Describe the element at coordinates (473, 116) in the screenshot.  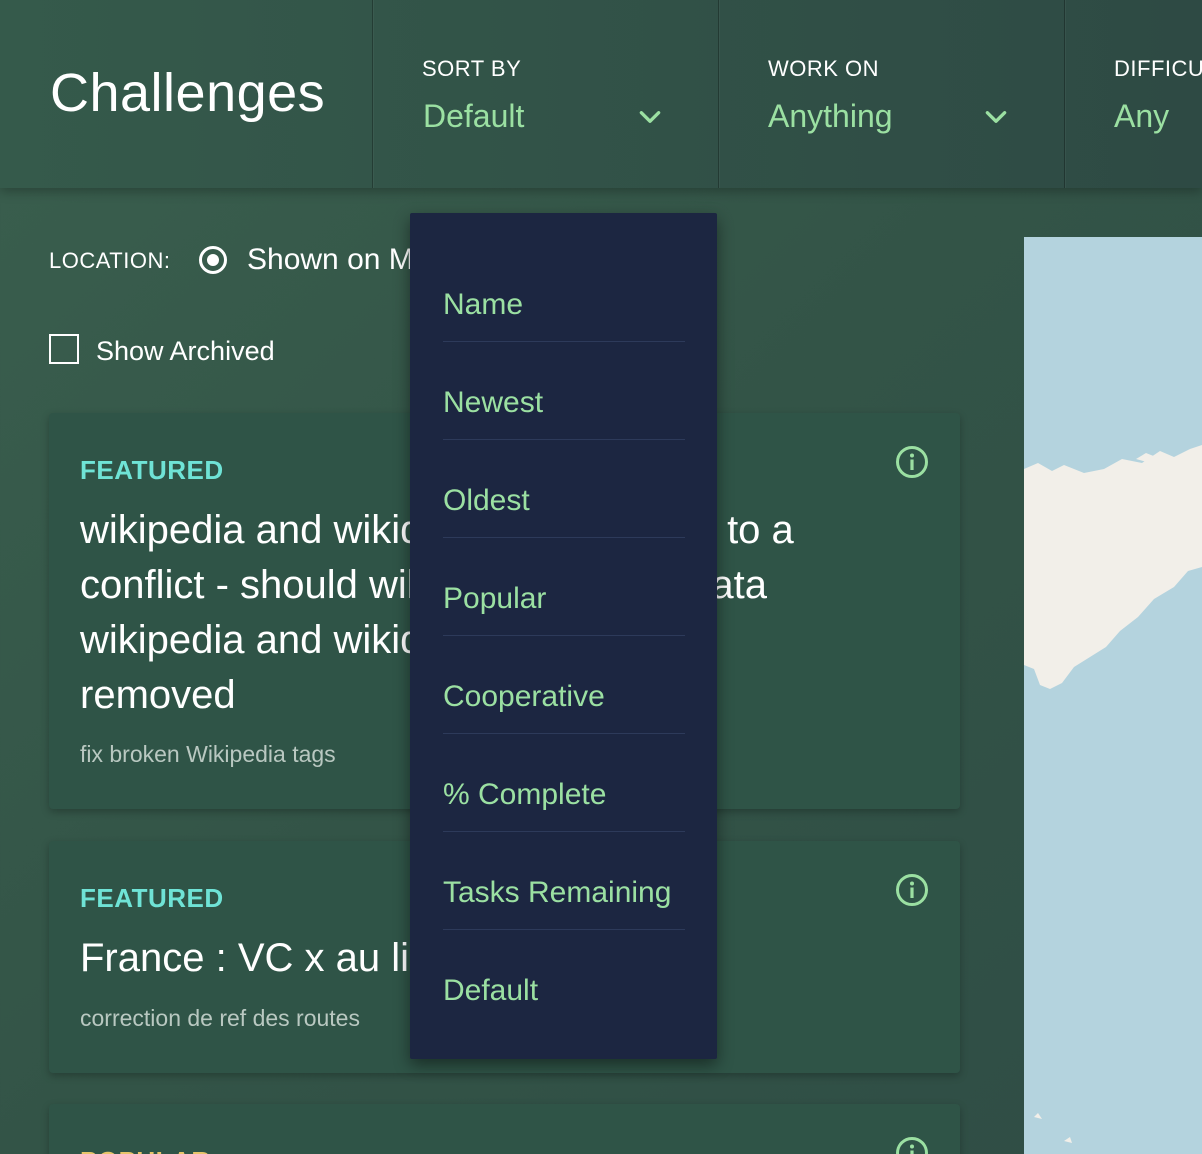
I see `sort-by-value: Default` at that location.